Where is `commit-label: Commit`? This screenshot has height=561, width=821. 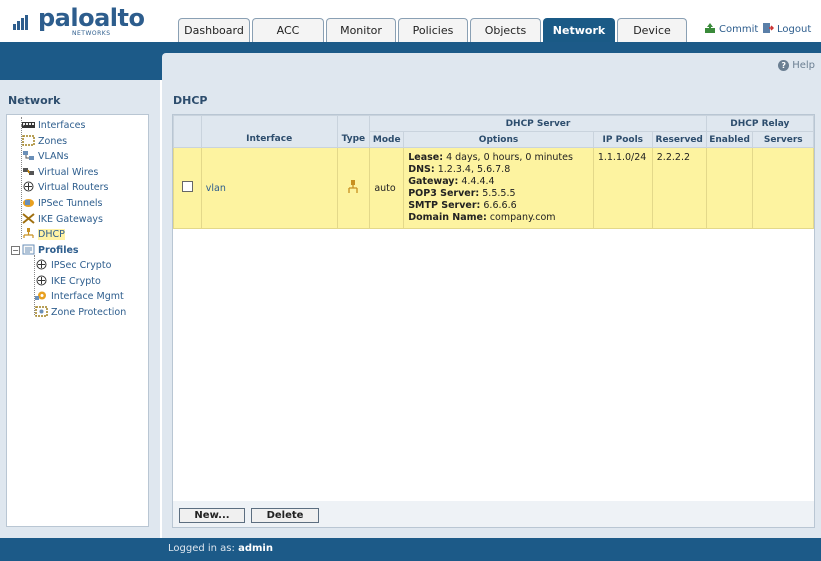
commit-label: Commit is located at coordinates (739, 29).